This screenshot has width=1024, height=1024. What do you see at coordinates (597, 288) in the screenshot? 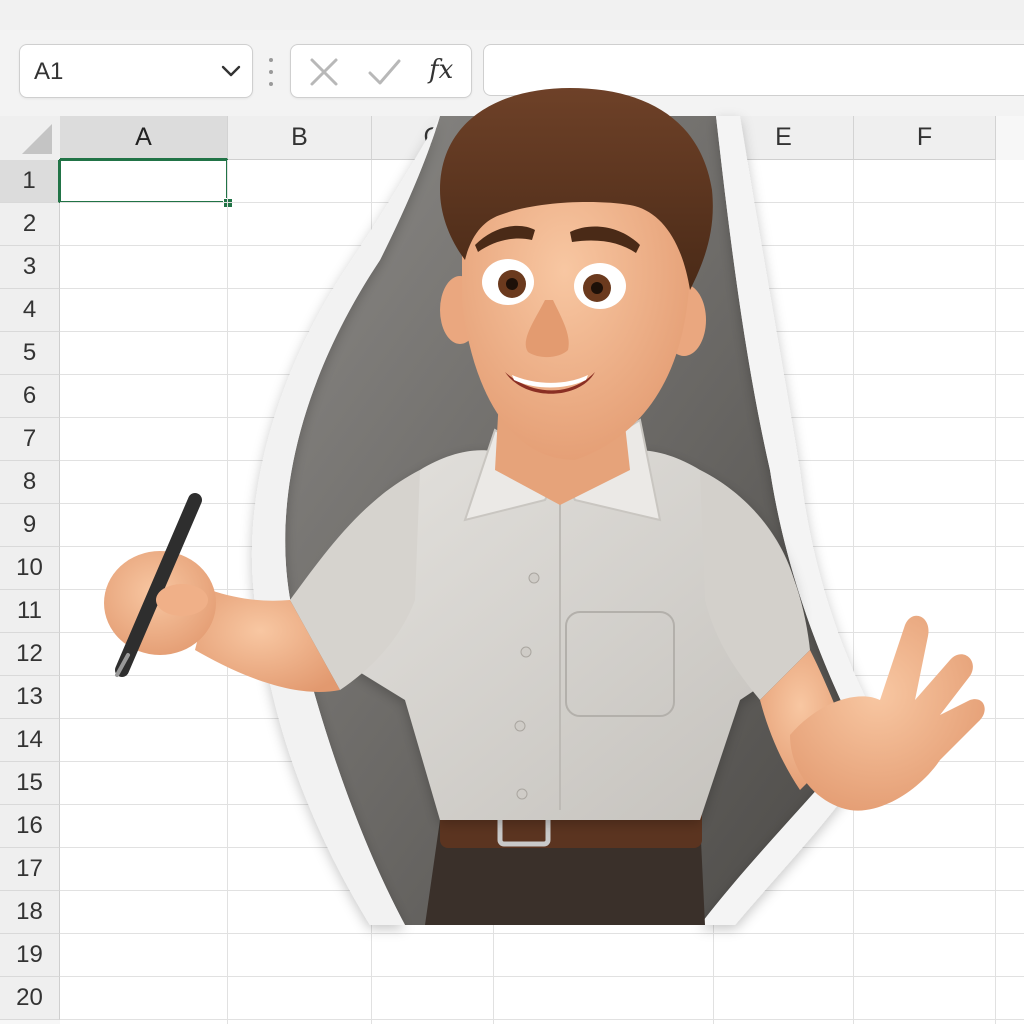
I see `right-pupil` at bounding box center [597, 288].